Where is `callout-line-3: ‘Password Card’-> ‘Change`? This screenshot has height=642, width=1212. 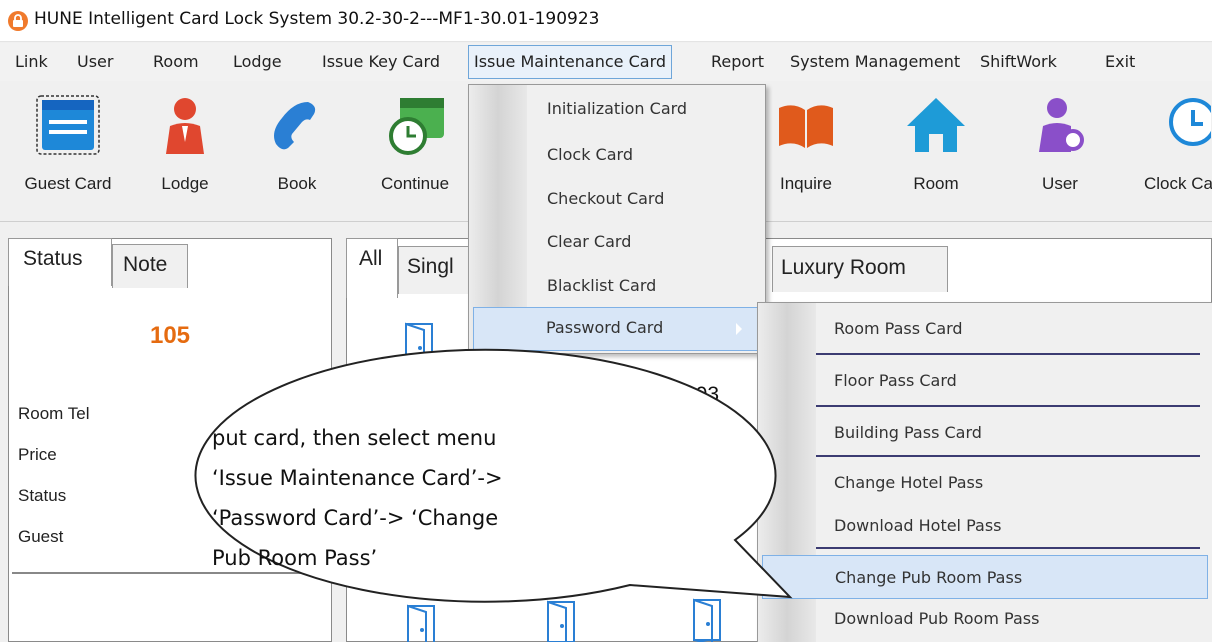
callout-line-3: ‘Password Card’-> ‘Change is located at coordinates (355, 518).